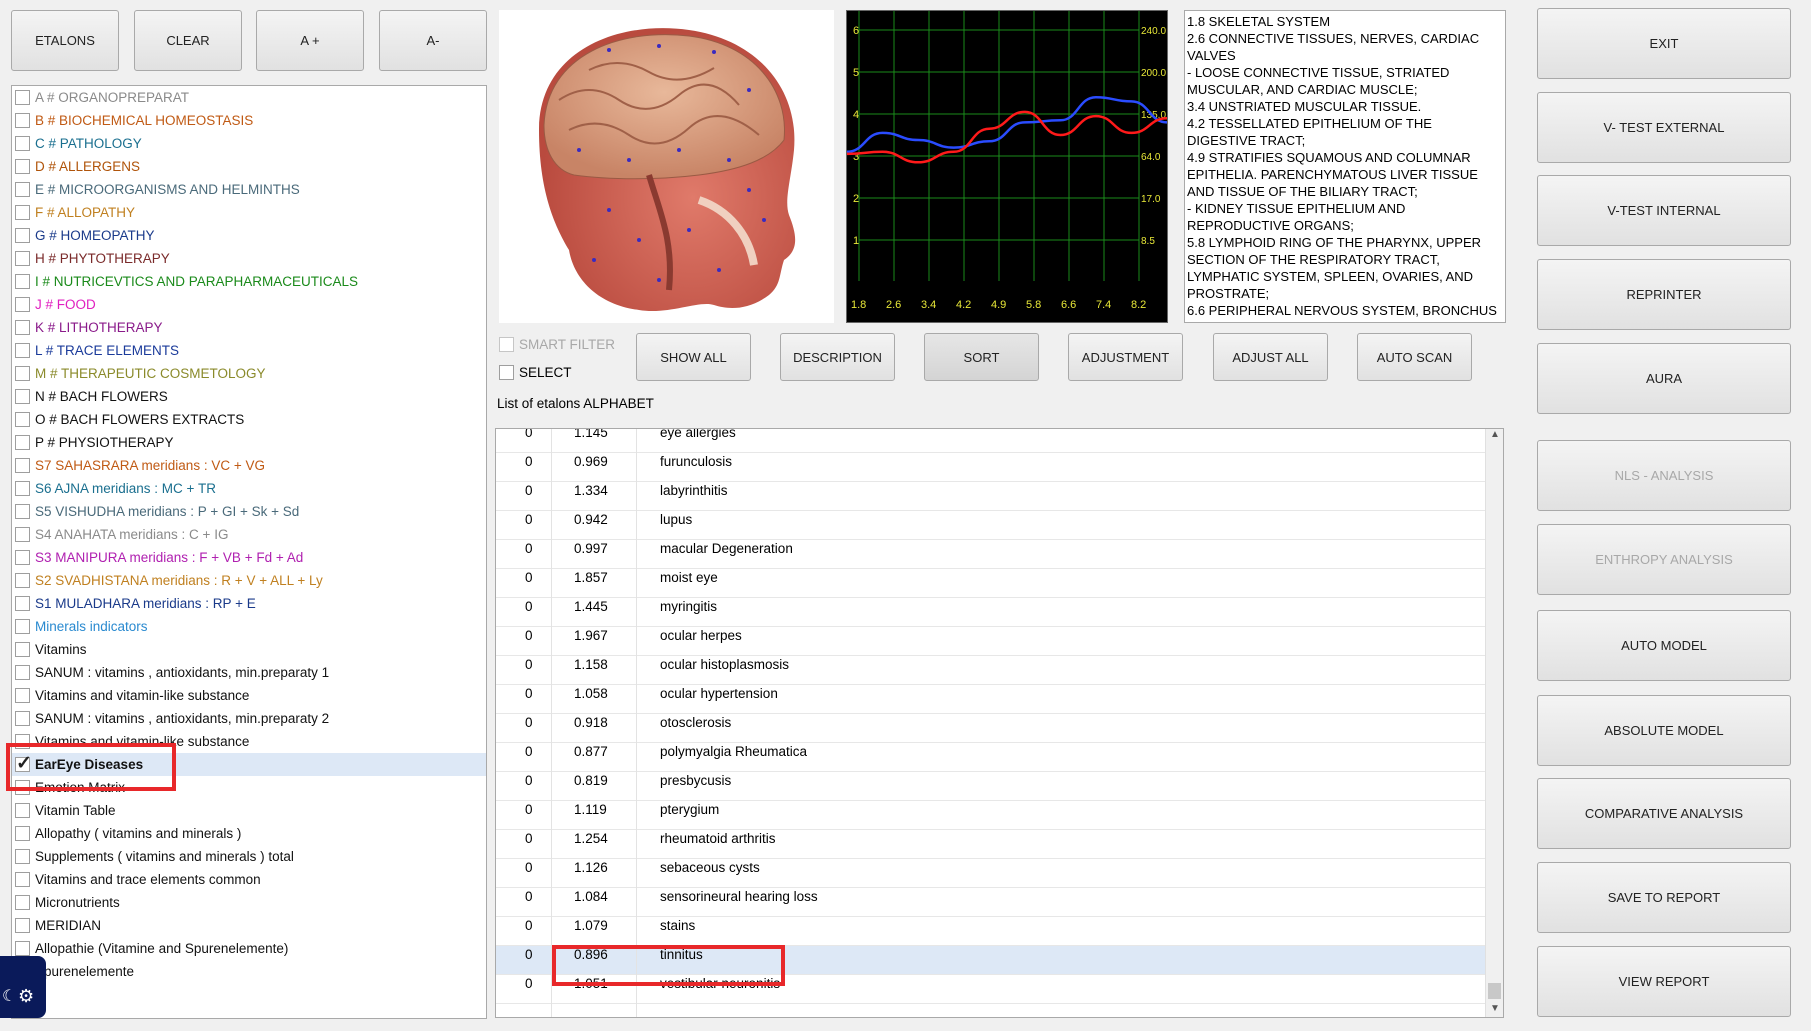  Describe the element at coordinates (1664, 813) in the screenshot. I see `comparative-analysis-button: COMPARATIVE ANALYSIS` at that location.